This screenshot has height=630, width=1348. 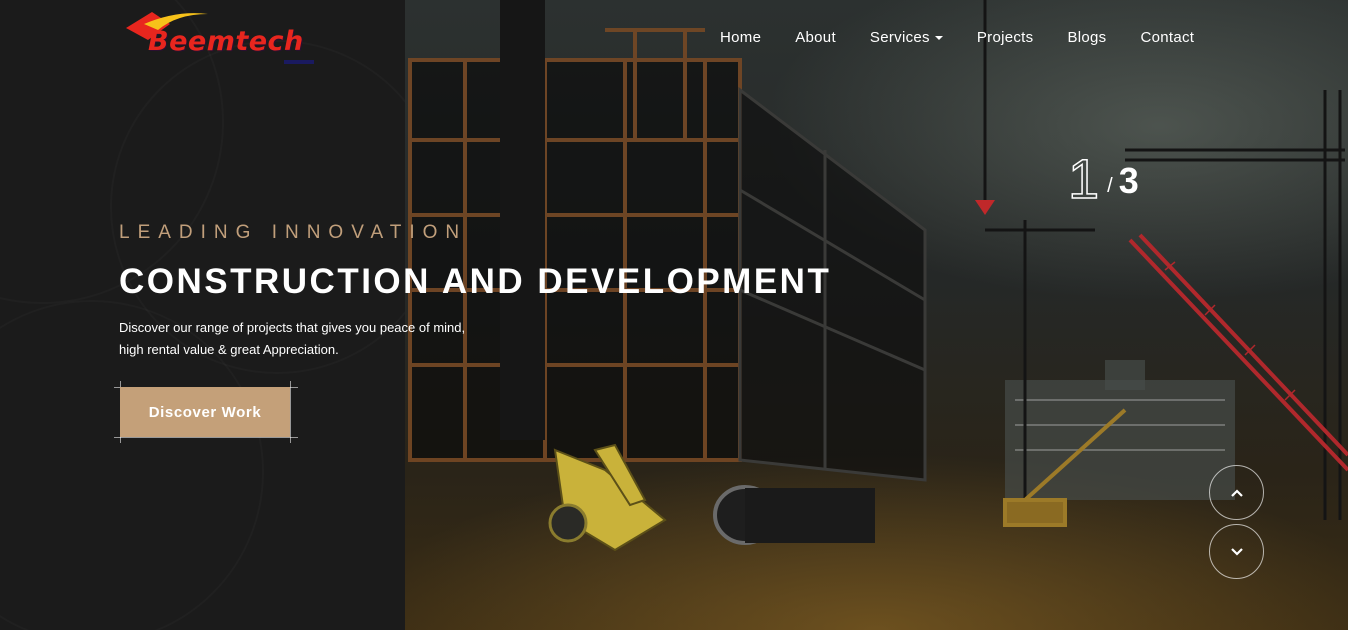 I want to click on nav-link-contact: Contact, so click(x=1167, y=37).